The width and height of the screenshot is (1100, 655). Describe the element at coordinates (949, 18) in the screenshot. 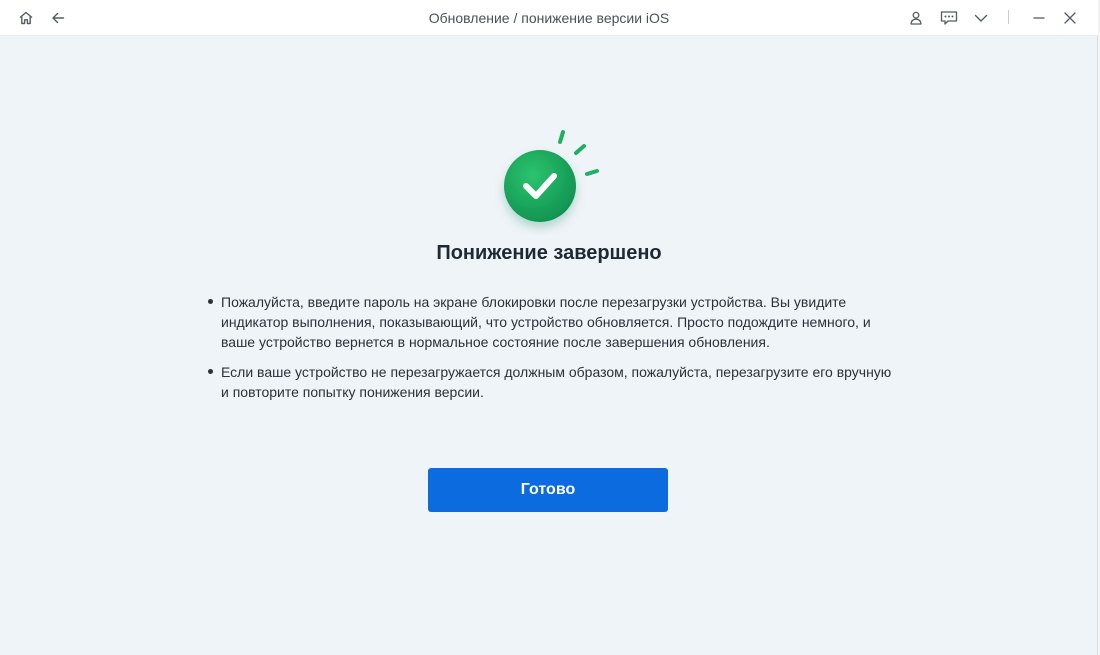

I see `chat-icon` at that location.